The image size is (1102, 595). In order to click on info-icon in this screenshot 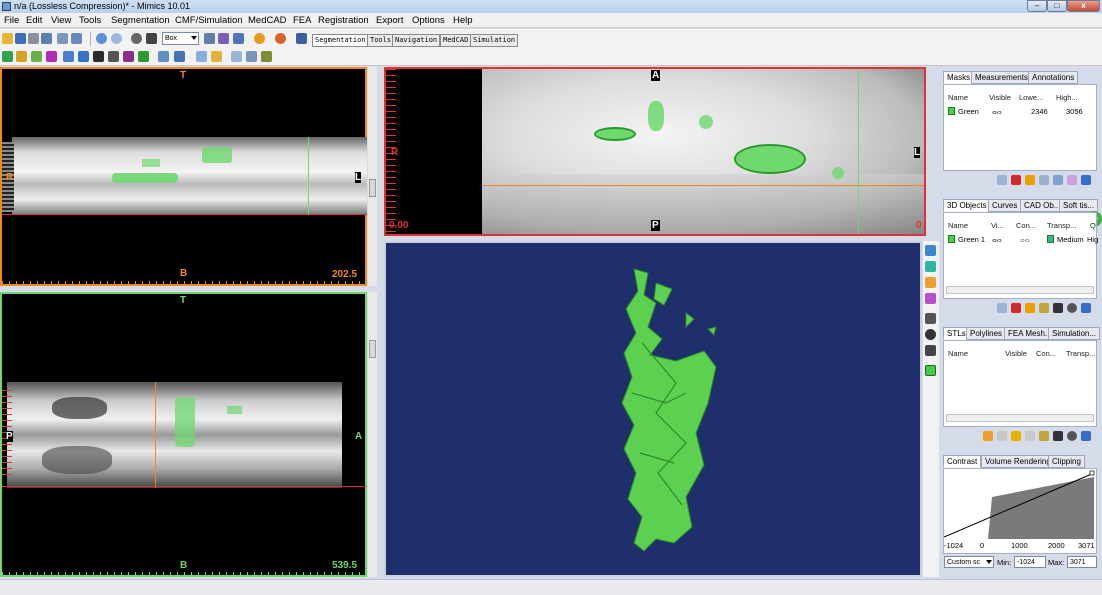, I will do `click(259, 38)`.